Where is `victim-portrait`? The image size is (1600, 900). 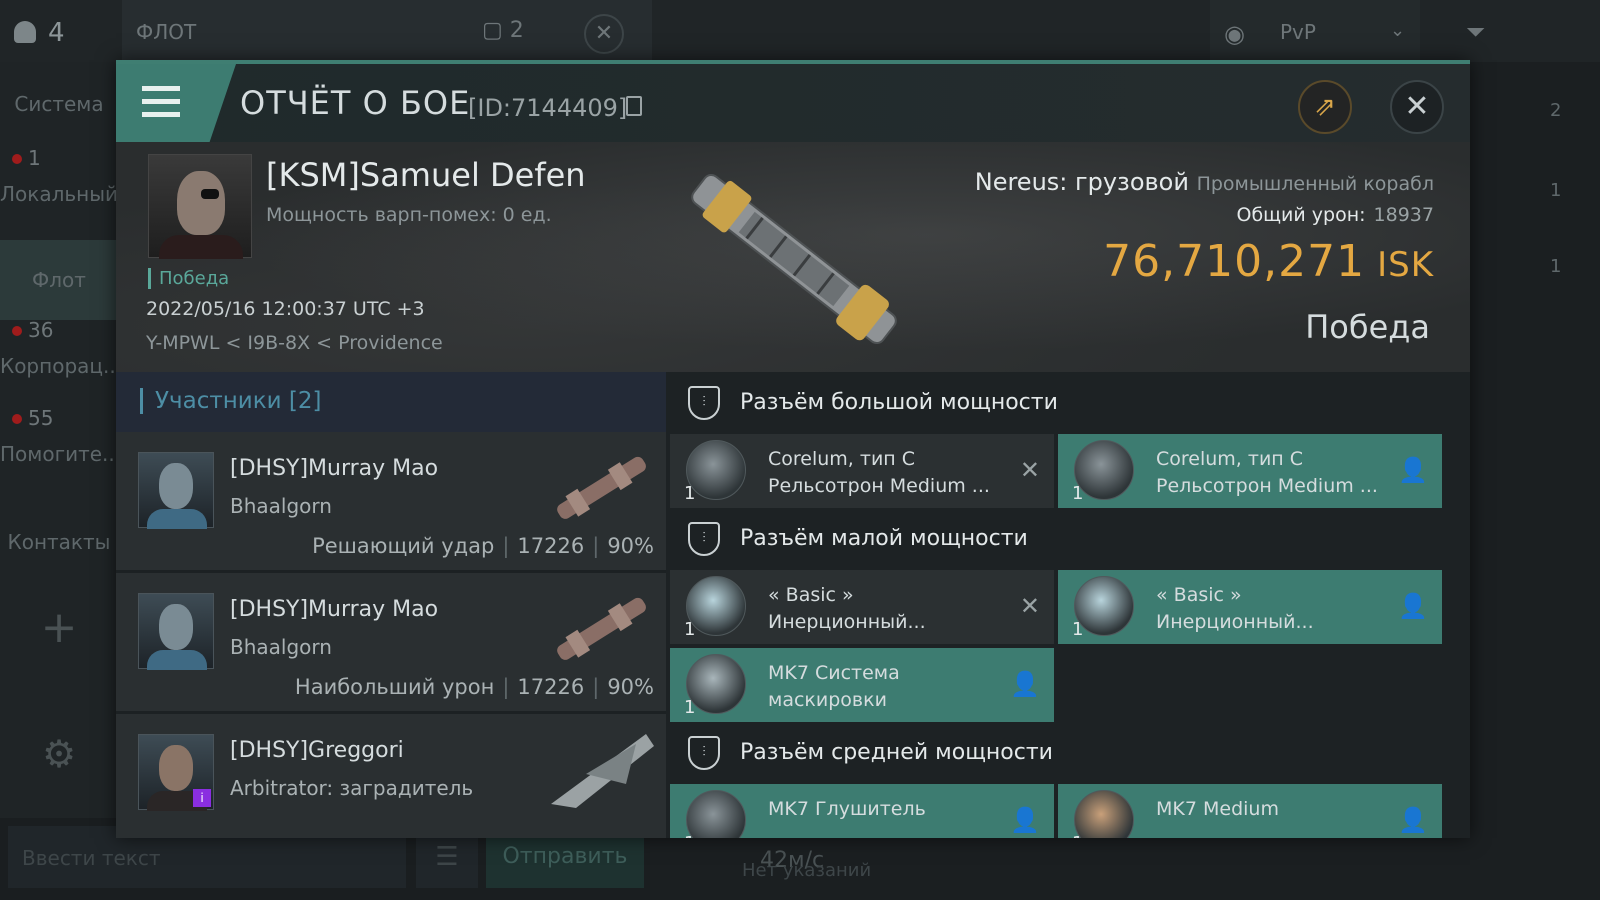 victim-portrait is located at coordinates (200, 206).